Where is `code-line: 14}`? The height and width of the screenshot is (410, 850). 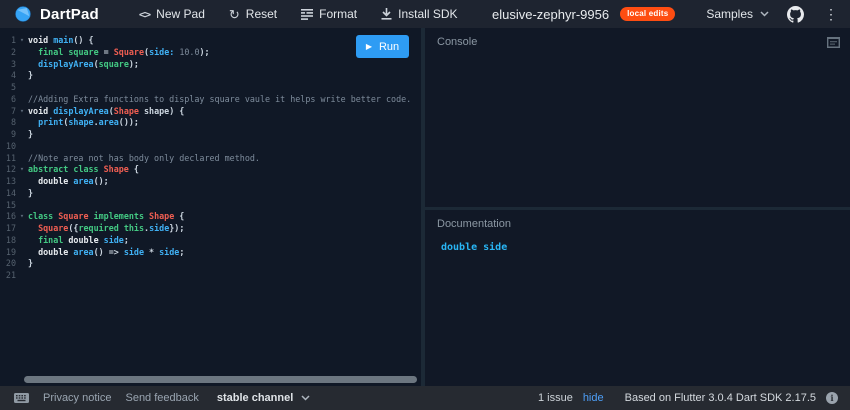
code-line: 14} is located at coordinates (210, 194).